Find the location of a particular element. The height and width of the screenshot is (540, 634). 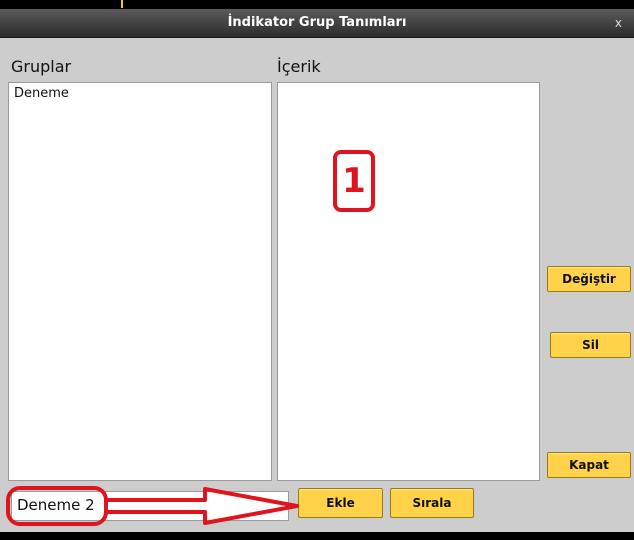

list-item: Deneme is located at coordinates (140, 93).